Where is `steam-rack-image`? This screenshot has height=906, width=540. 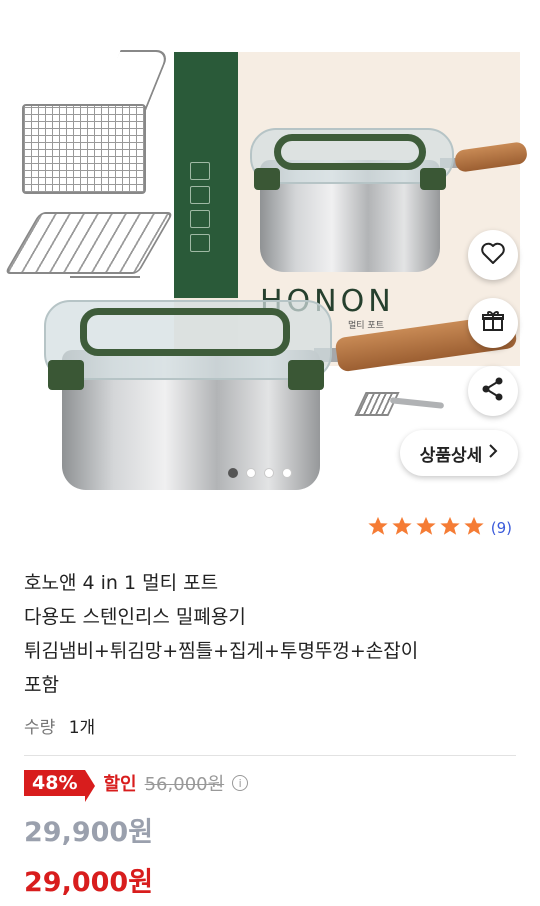
steam-rack-image is located at coordinates (89, 243).